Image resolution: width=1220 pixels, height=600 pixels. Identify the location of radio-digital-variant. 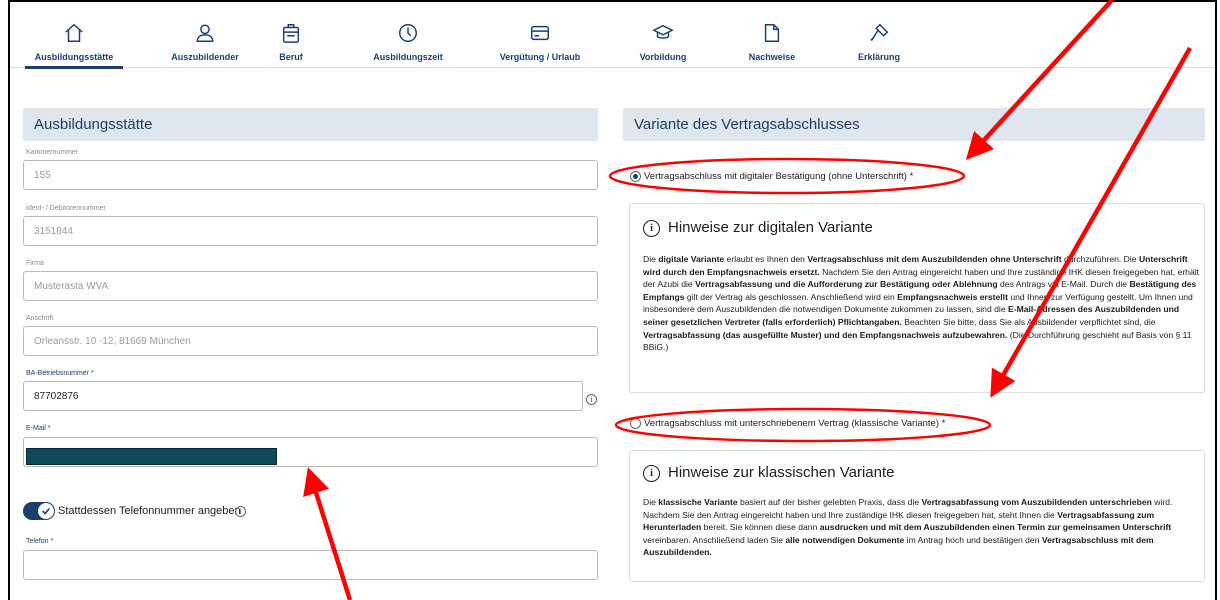
(635, 176).